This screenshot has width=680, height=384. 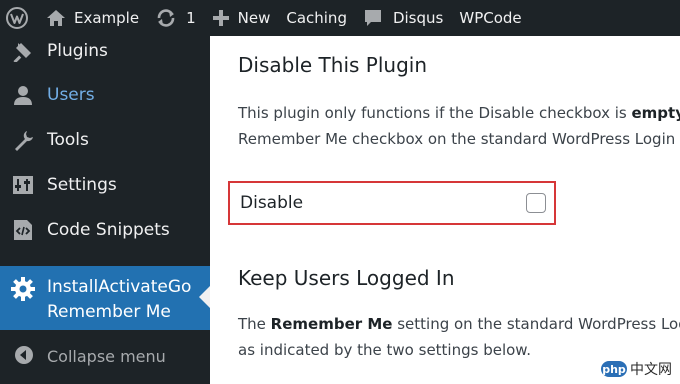 I want to click on caching-label: Caching, so click(x=316, y=18).